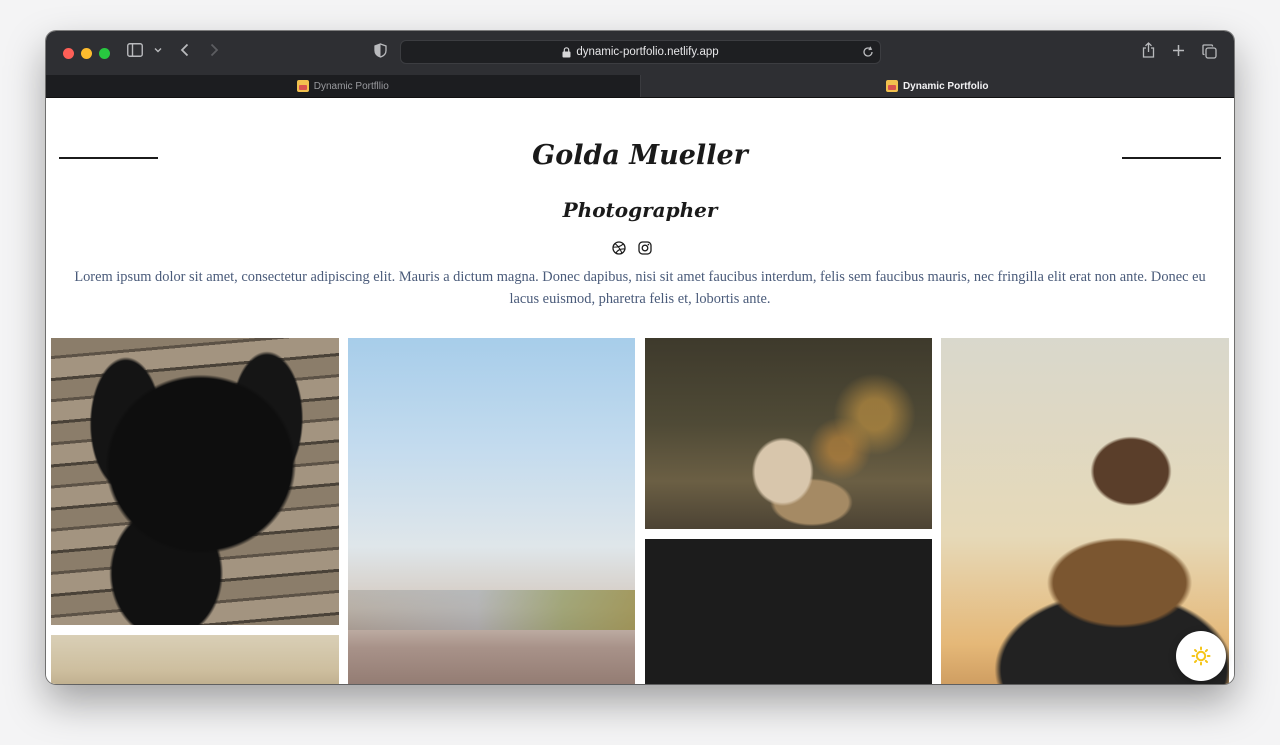 This screenshot has height=745, width=1280. Describe the element at coordinates (135, 50) in the screenshot. I see `sidebar-toggle-icon` at that location.